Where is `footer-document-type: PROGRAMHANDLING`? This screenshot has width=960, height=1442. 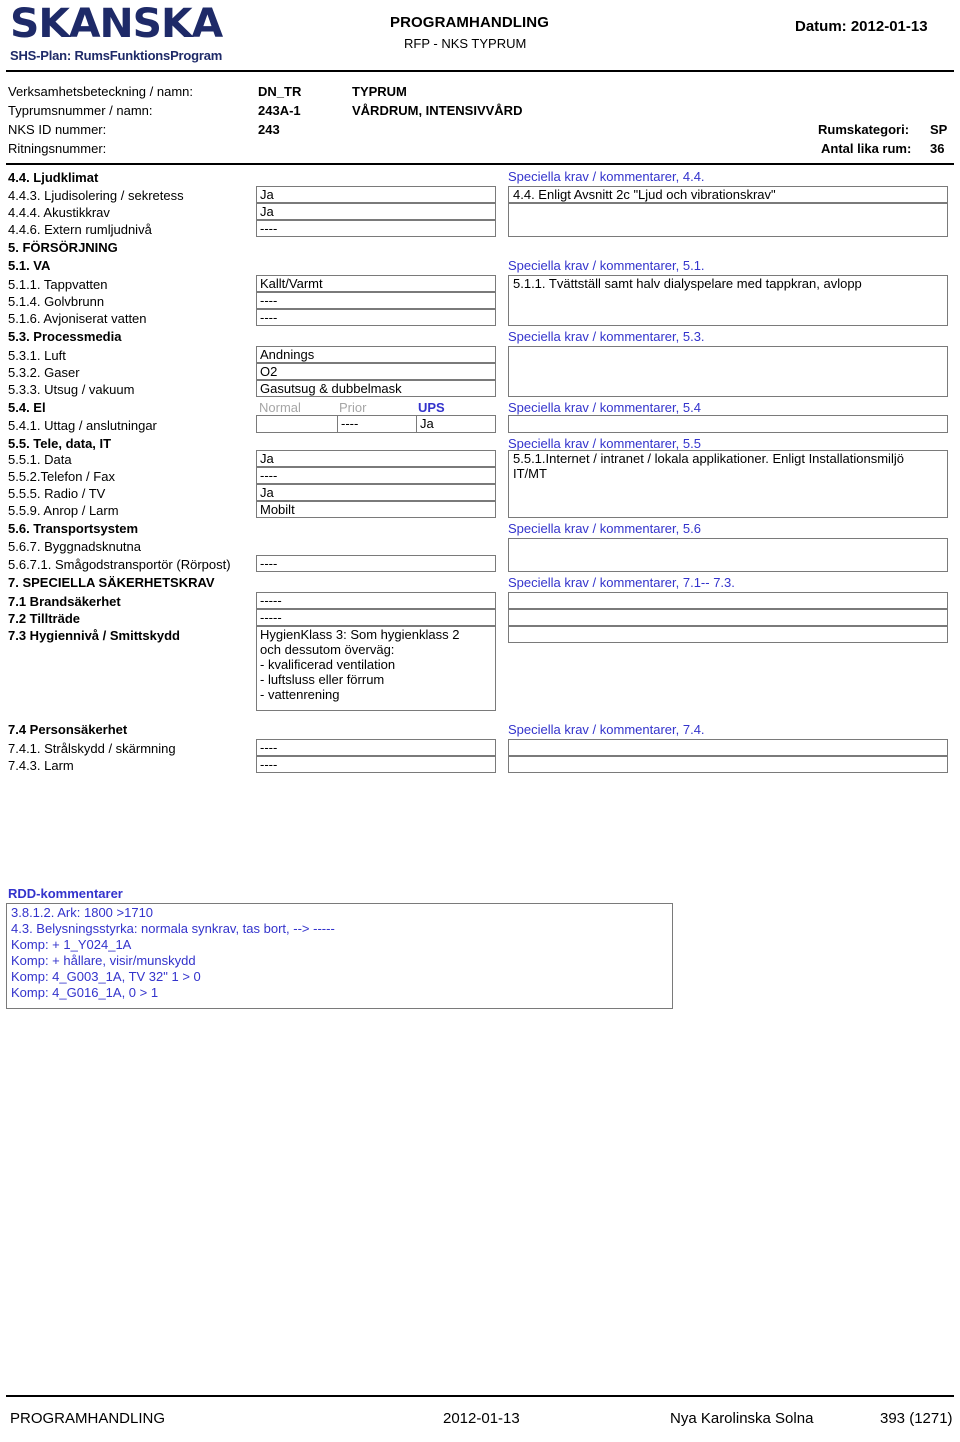 footer-document-type: PROGRAMHANDLING is located at coordinates (88, 1418).